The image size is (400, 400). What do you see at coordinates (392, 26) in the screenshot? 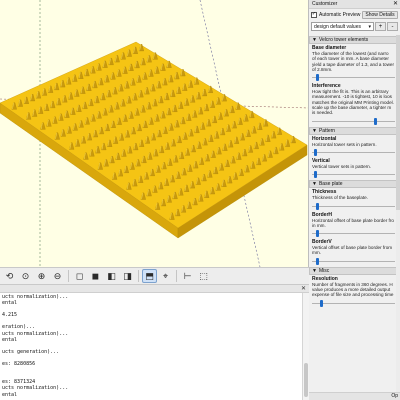
I see `remove-preset-button: -` at bounding box center [392, 26].